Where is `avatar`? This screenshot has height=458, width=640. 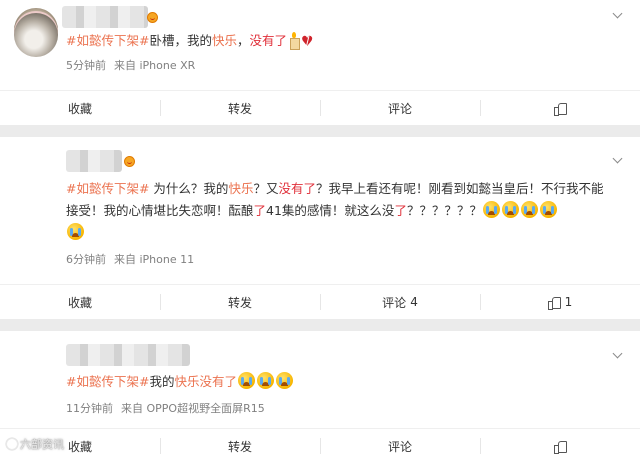
avatar is located at coordinates (36, 35).